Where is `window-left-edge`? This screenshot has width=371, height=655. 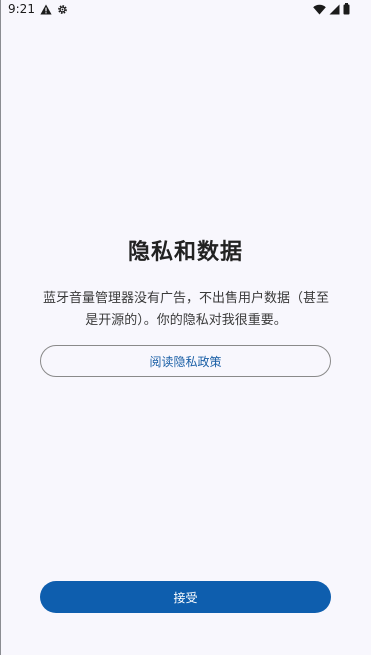
window-left-edge is located at coordinates (0, 327).